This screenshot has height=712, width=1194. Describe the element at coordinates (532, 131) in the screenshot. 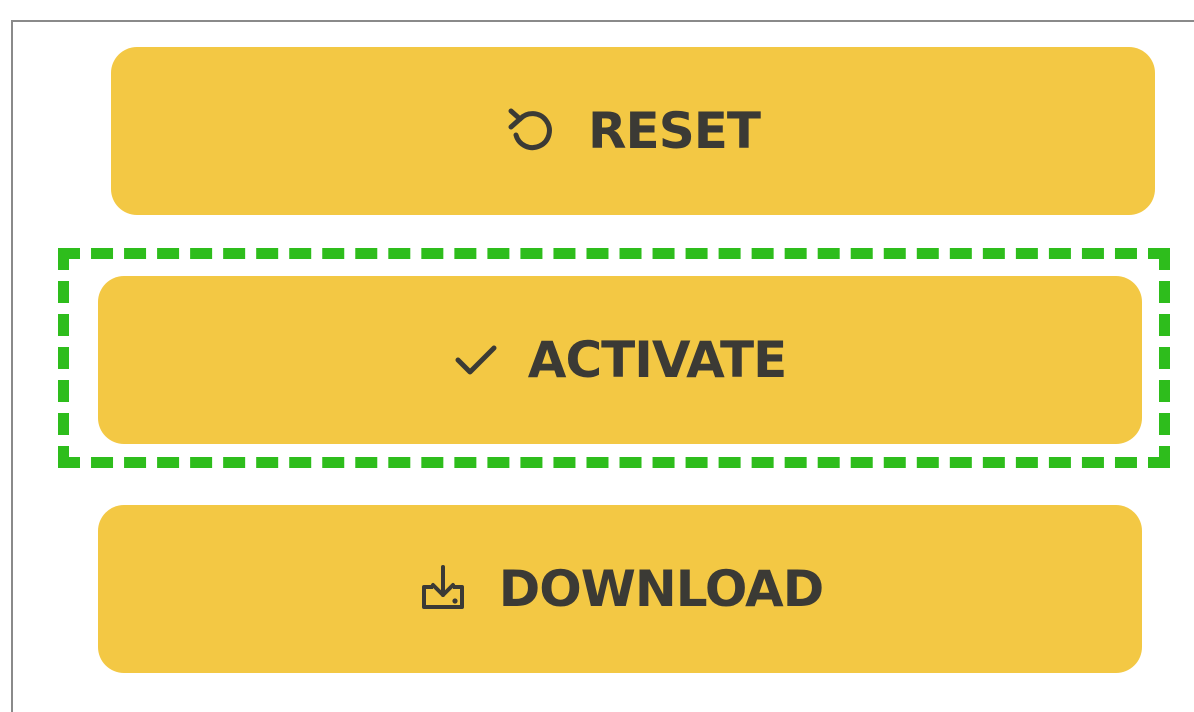

I see `reset-icon` at that location.